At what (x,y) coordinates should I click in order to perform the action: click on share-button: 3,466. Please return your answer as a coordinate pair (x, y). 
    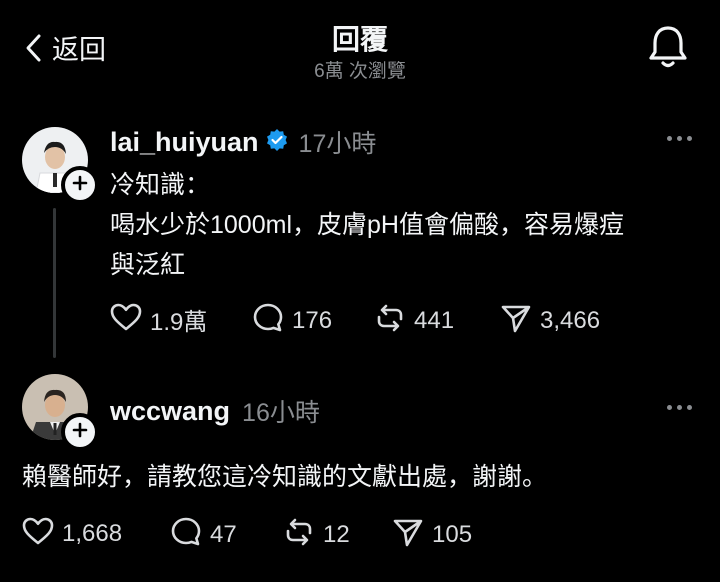
    Looking at the image, I should click on (550, 320).